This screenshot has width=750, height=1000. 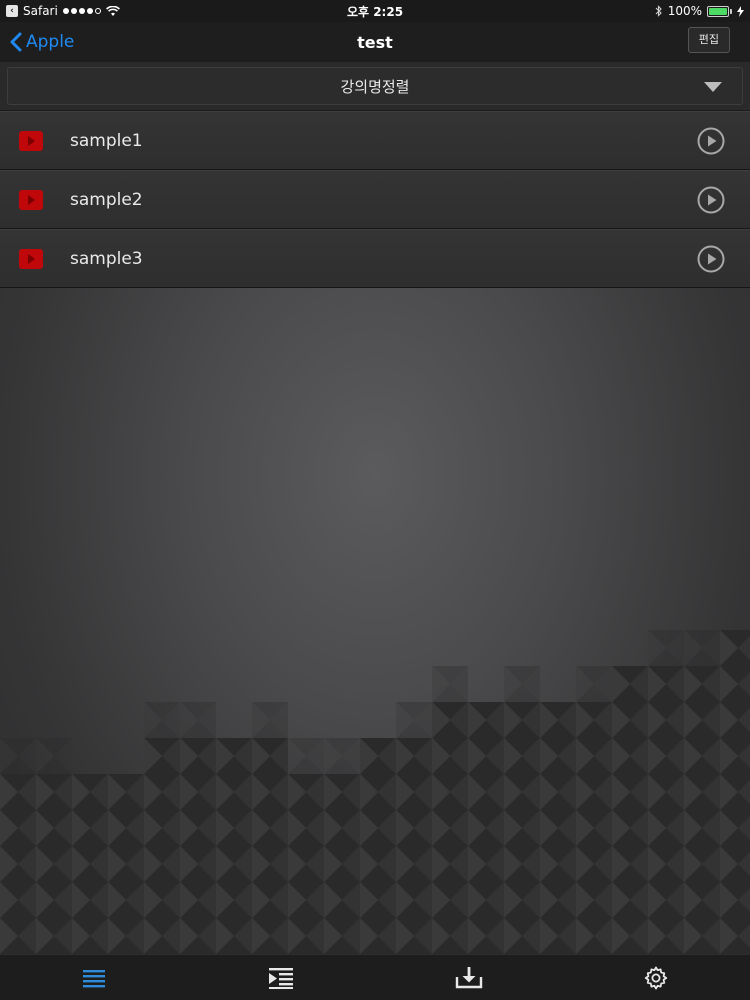 What do you see at coordinates (375, 140) in the screenshot?
I see `list-item: sample1` at bounding box center [375, 140].